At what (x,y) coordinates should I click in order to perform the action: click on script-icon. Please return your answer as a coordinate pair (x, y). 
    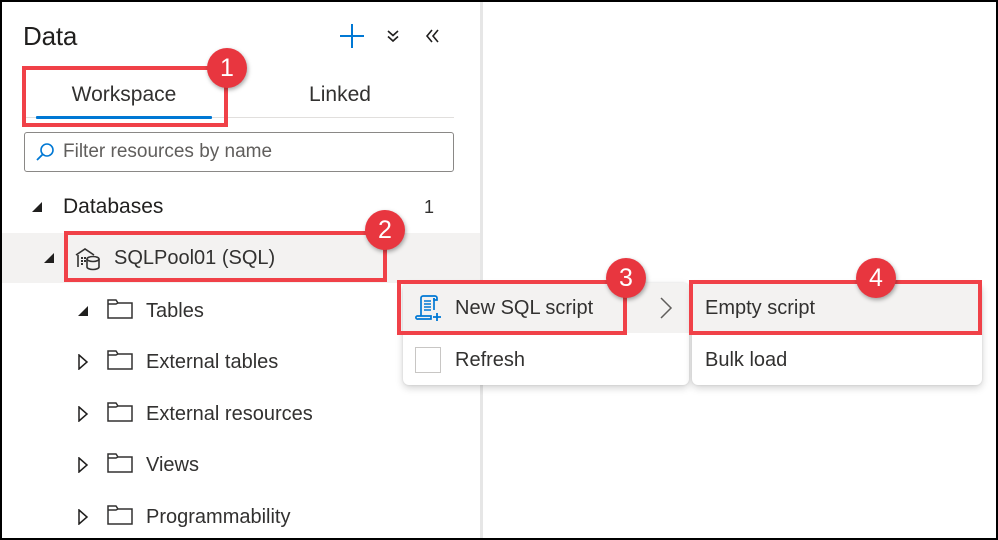
    Looking at the image, I should click on (428, 308).